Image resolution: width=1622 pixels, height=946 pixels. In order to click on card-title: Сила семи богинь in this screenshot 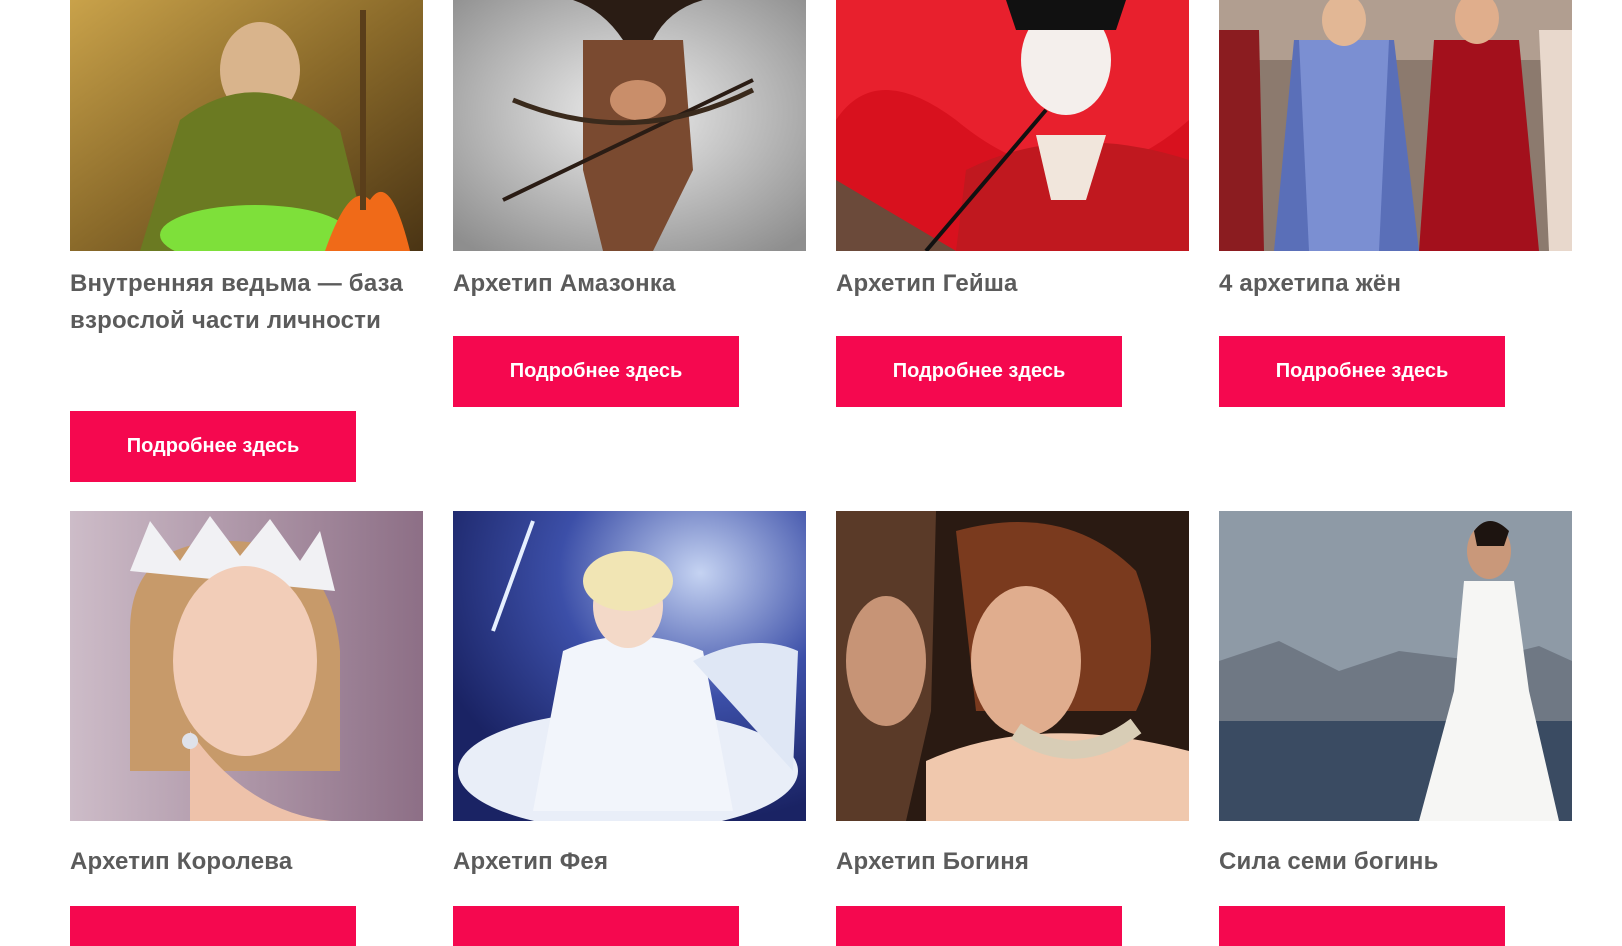, I will do `click(1395, 861)`.